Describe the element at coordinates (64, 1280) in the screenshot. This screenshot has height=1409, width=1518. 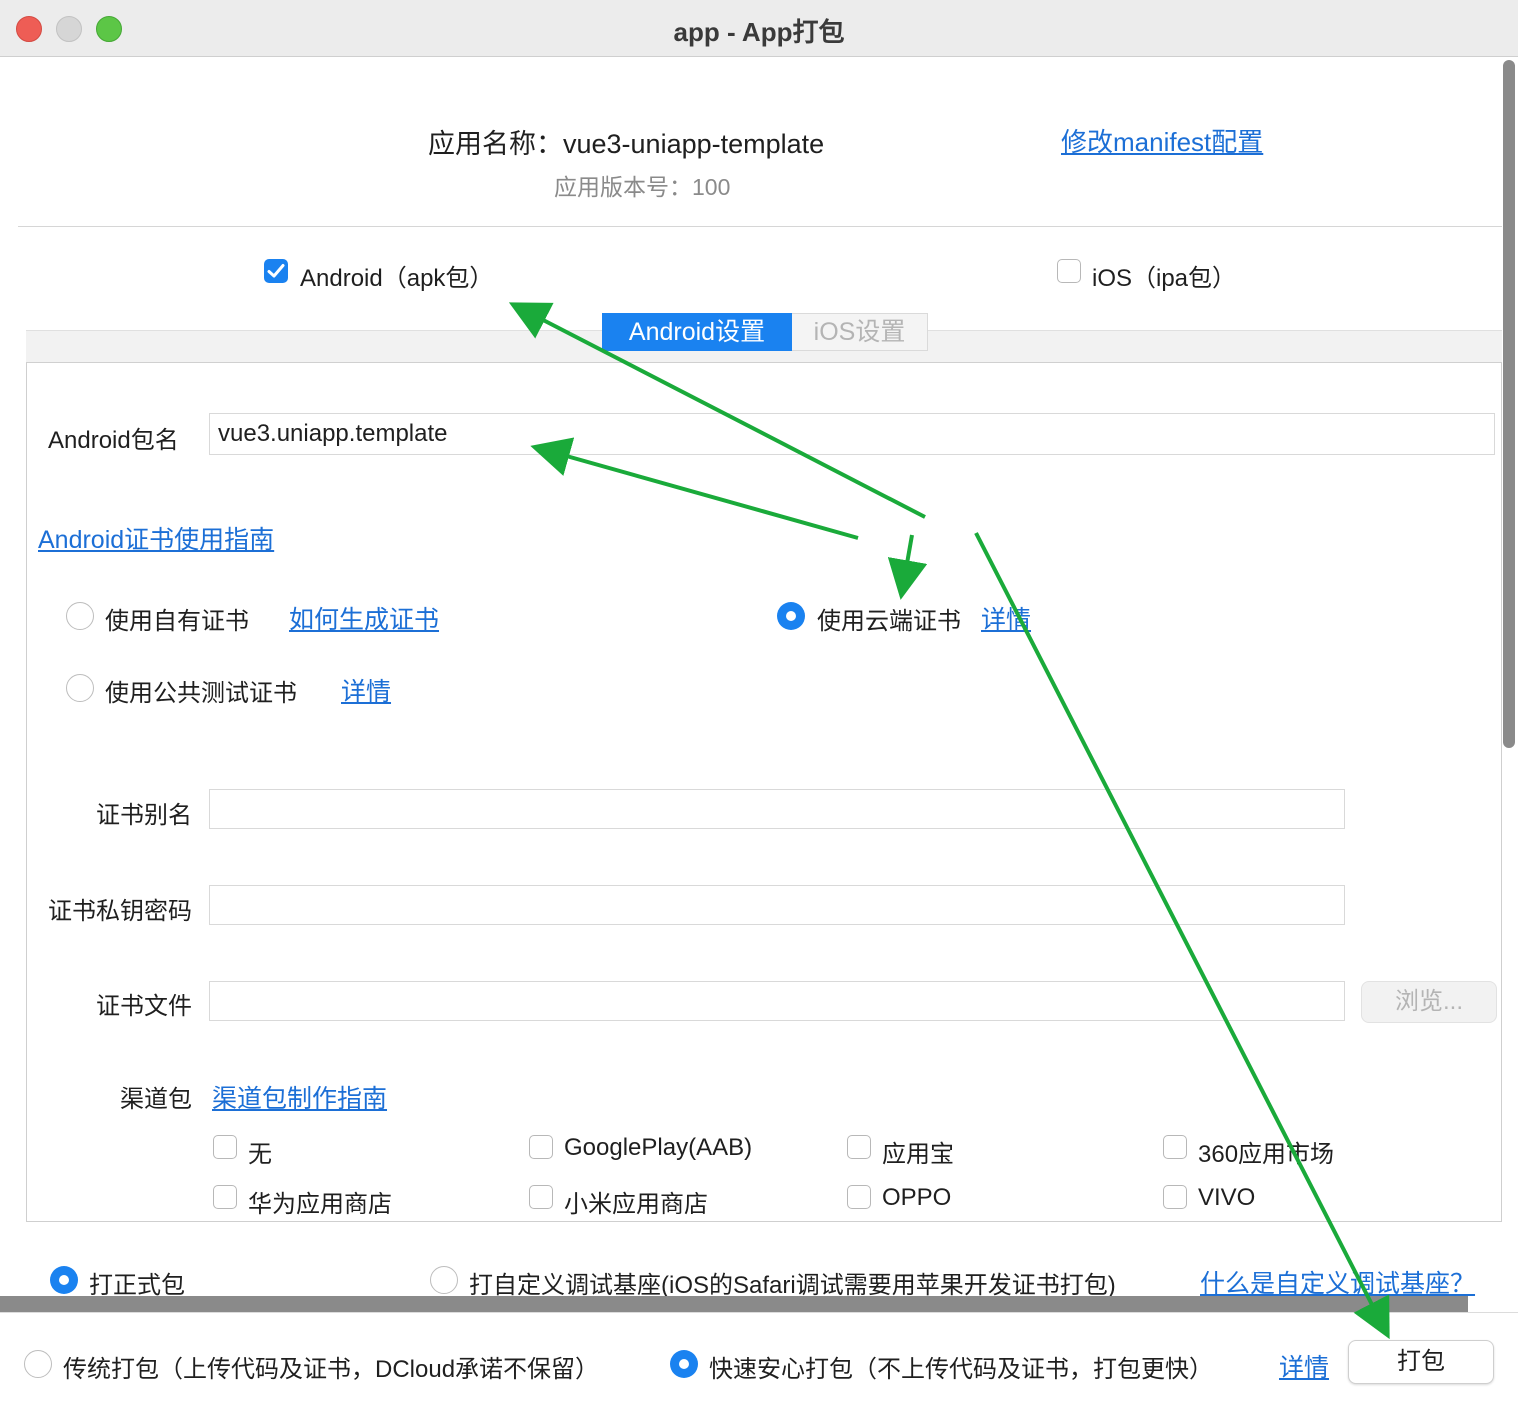
I see `release-build-radio` at that location.